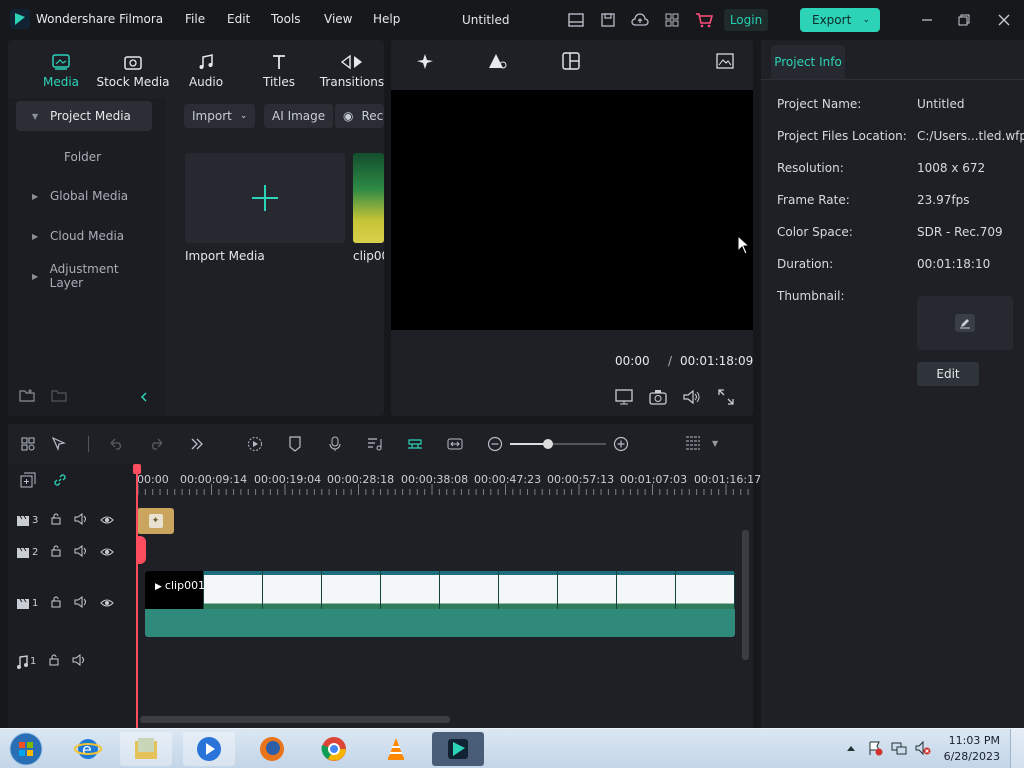 This screenshot has width=1024, height=768. I want to click on menu-tools: Tools, so click(286, 19).